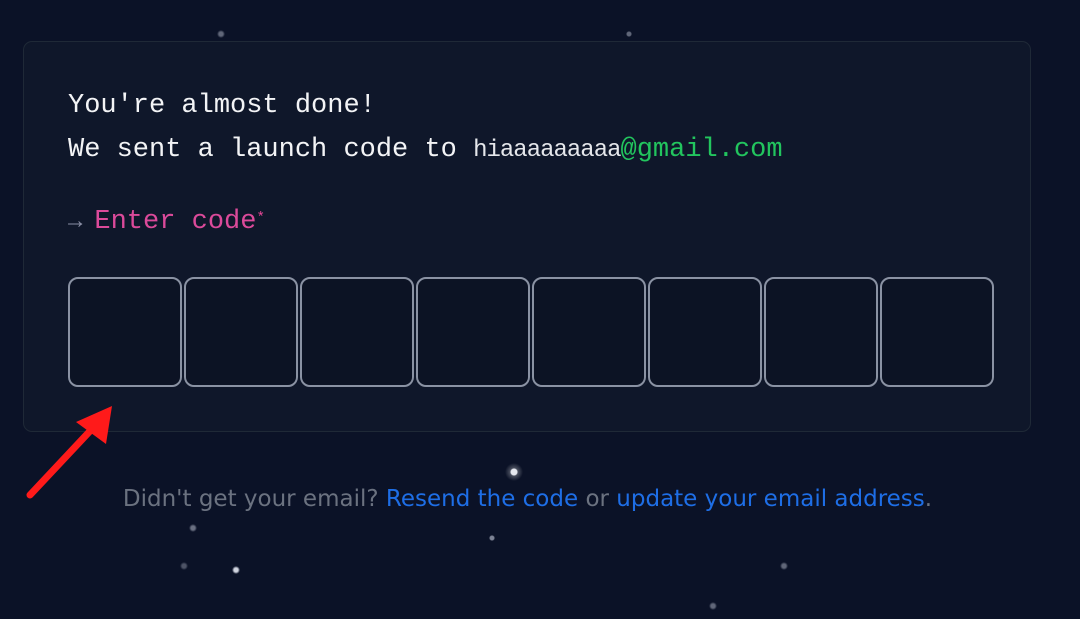 The image size is (1080, 619). I want to click on footer-prefix: Didn't get your email?, so click(250, 499).